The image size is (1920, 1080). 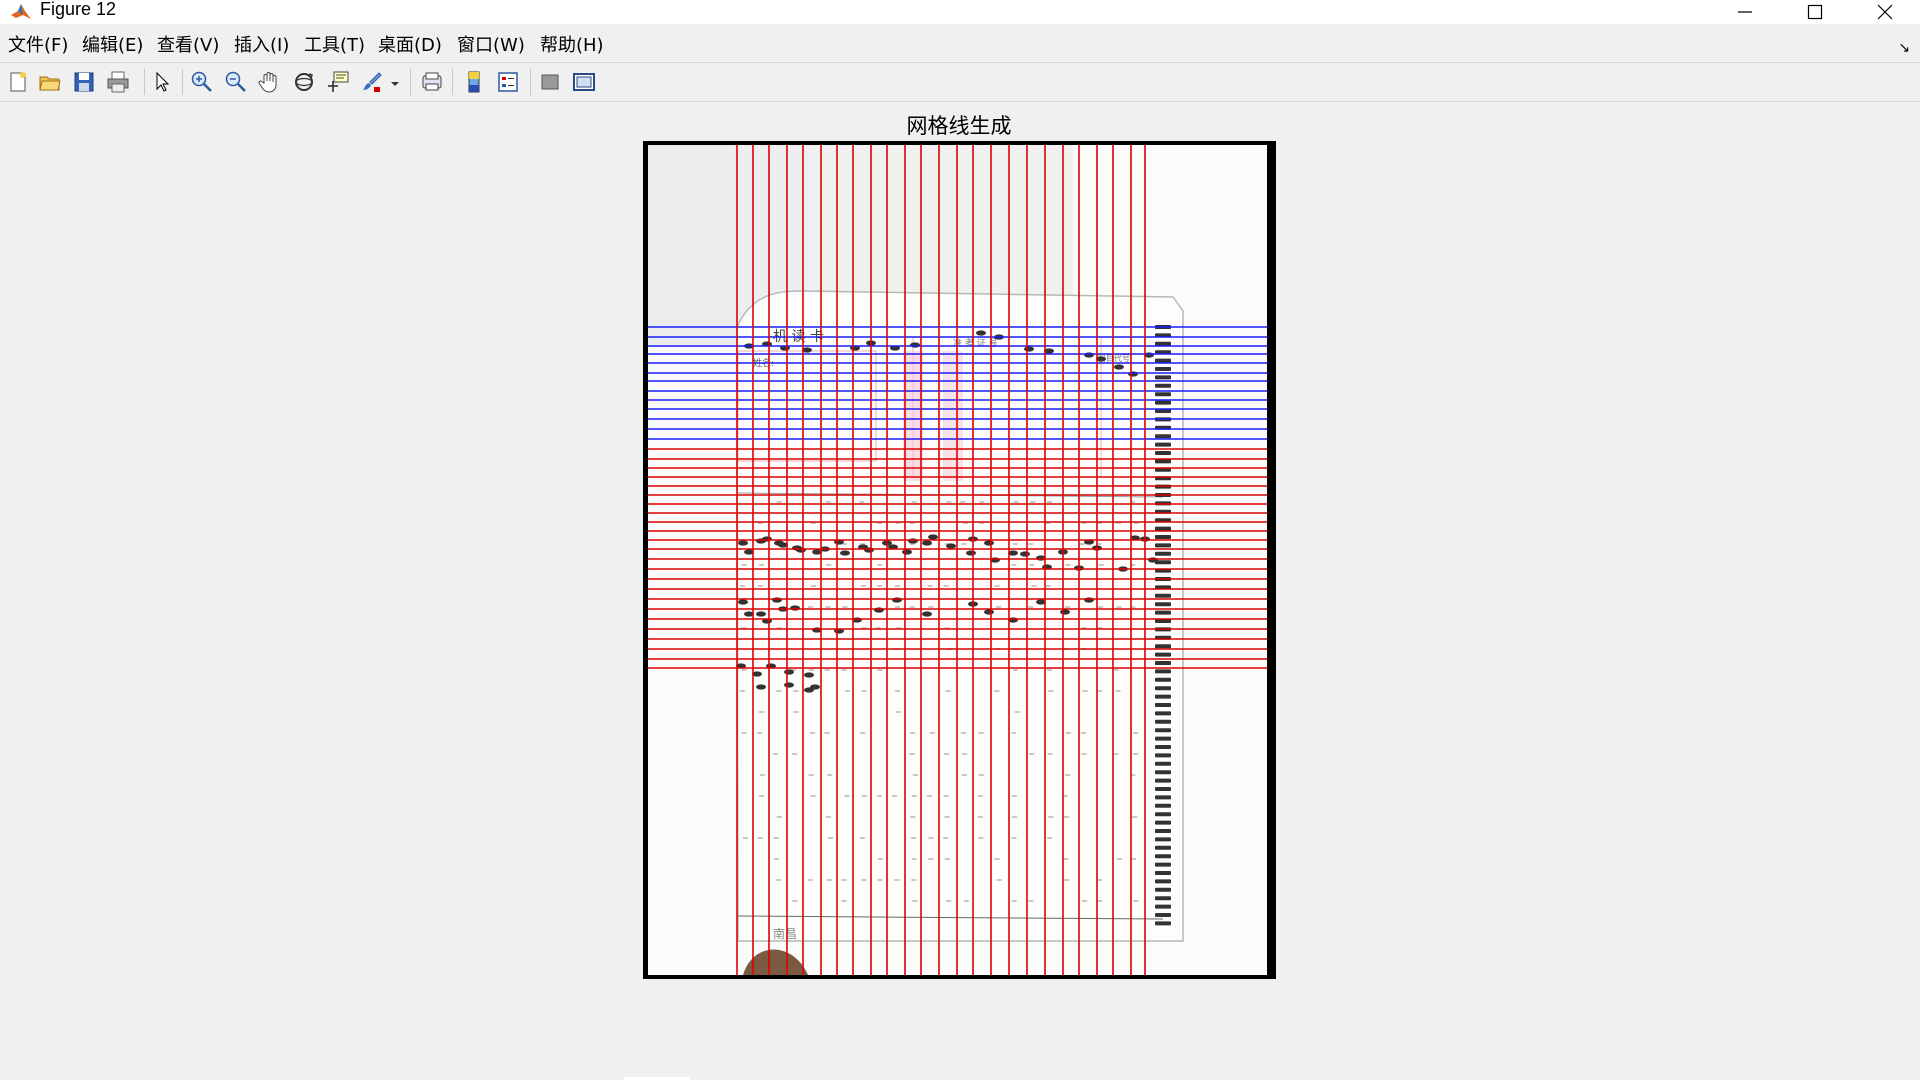 I want to click on open-file-button, so click(x=50, y=82).